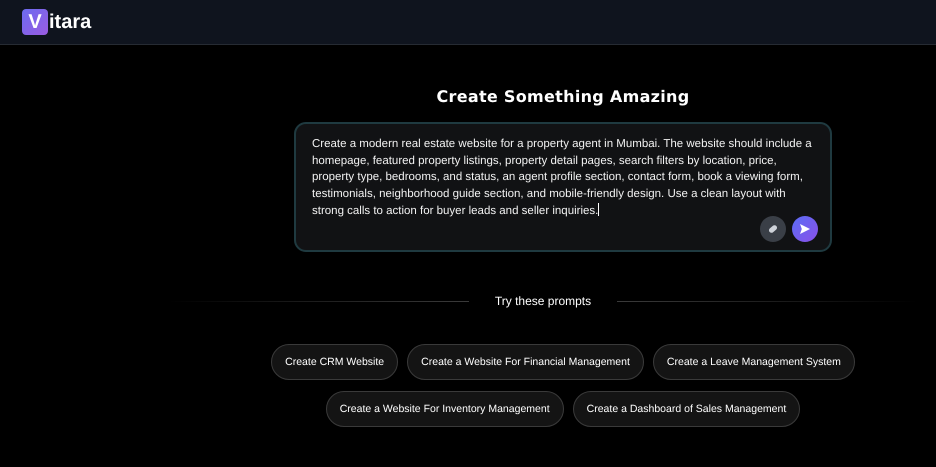 The image size is (936, 467). I want to click on send-icon, so click(805, 229).